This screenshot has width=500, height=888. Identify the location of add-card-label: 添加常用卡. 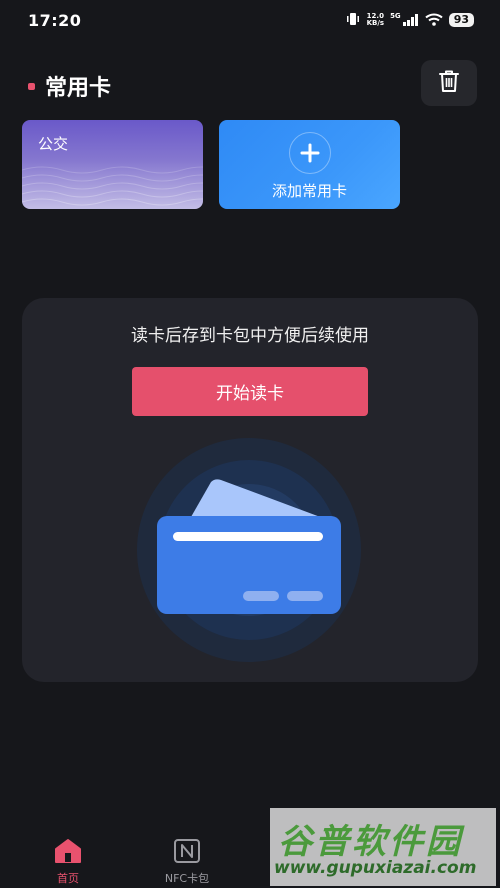
(309, 191).